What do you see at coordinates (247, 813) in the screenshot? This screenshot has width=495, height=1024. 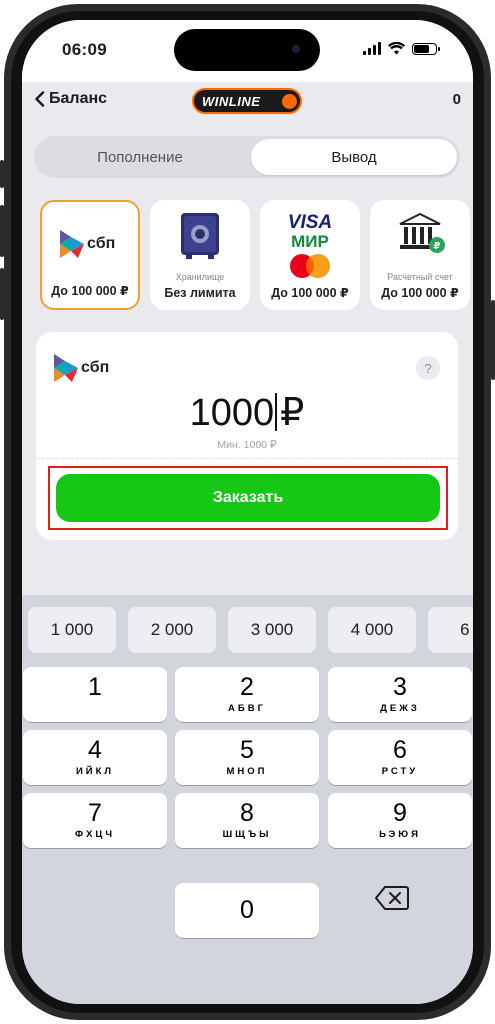 I see `key-digit: 8` at bounding box center [247, 813].